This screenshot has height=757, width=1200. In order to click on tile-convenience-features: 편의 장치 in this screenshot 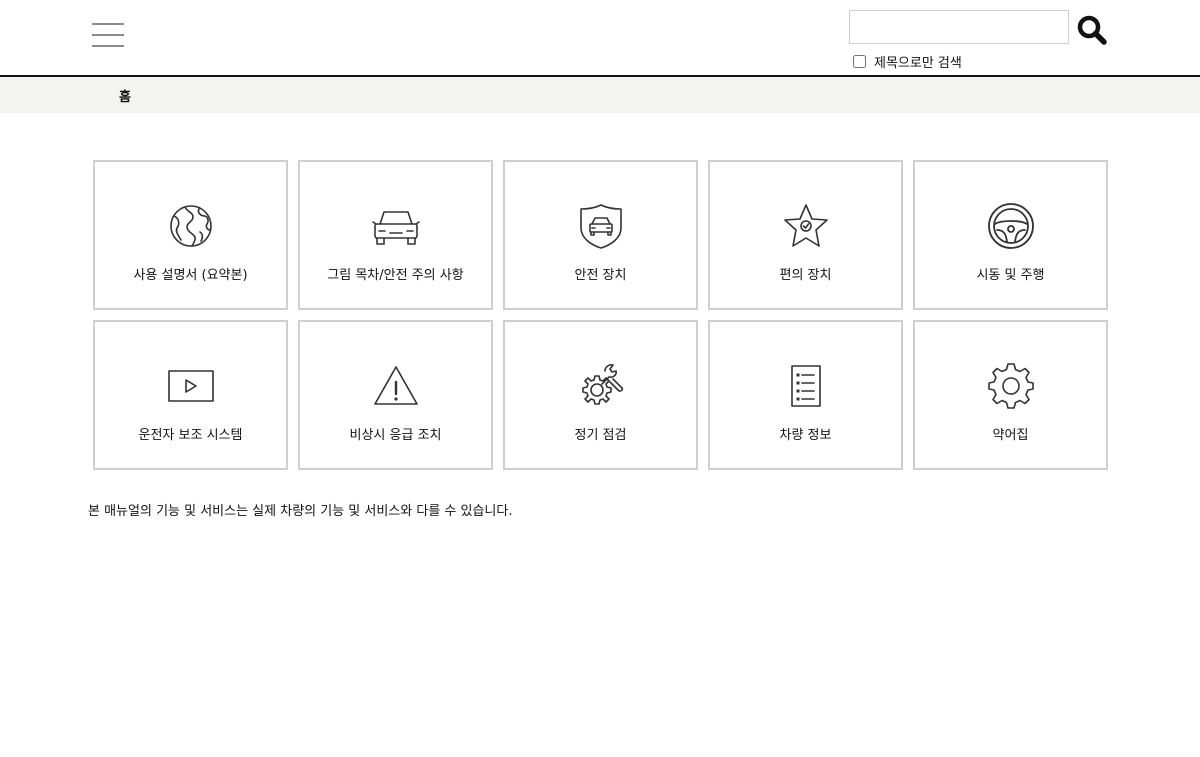, I will do `click(805, 235)`.